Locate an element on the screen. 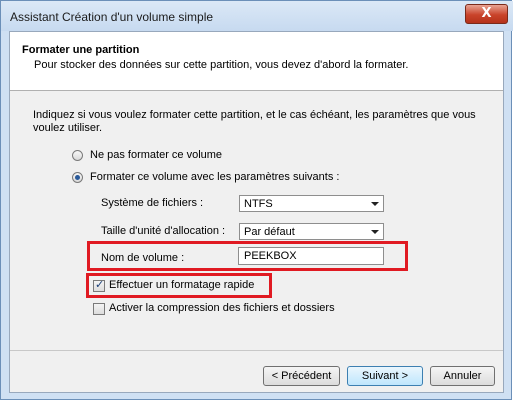 Image resolution: width=514 pixels, height=402 pixels. title-bar: Assistant Création d'un volume simple X is located at coordinates (257, 16).